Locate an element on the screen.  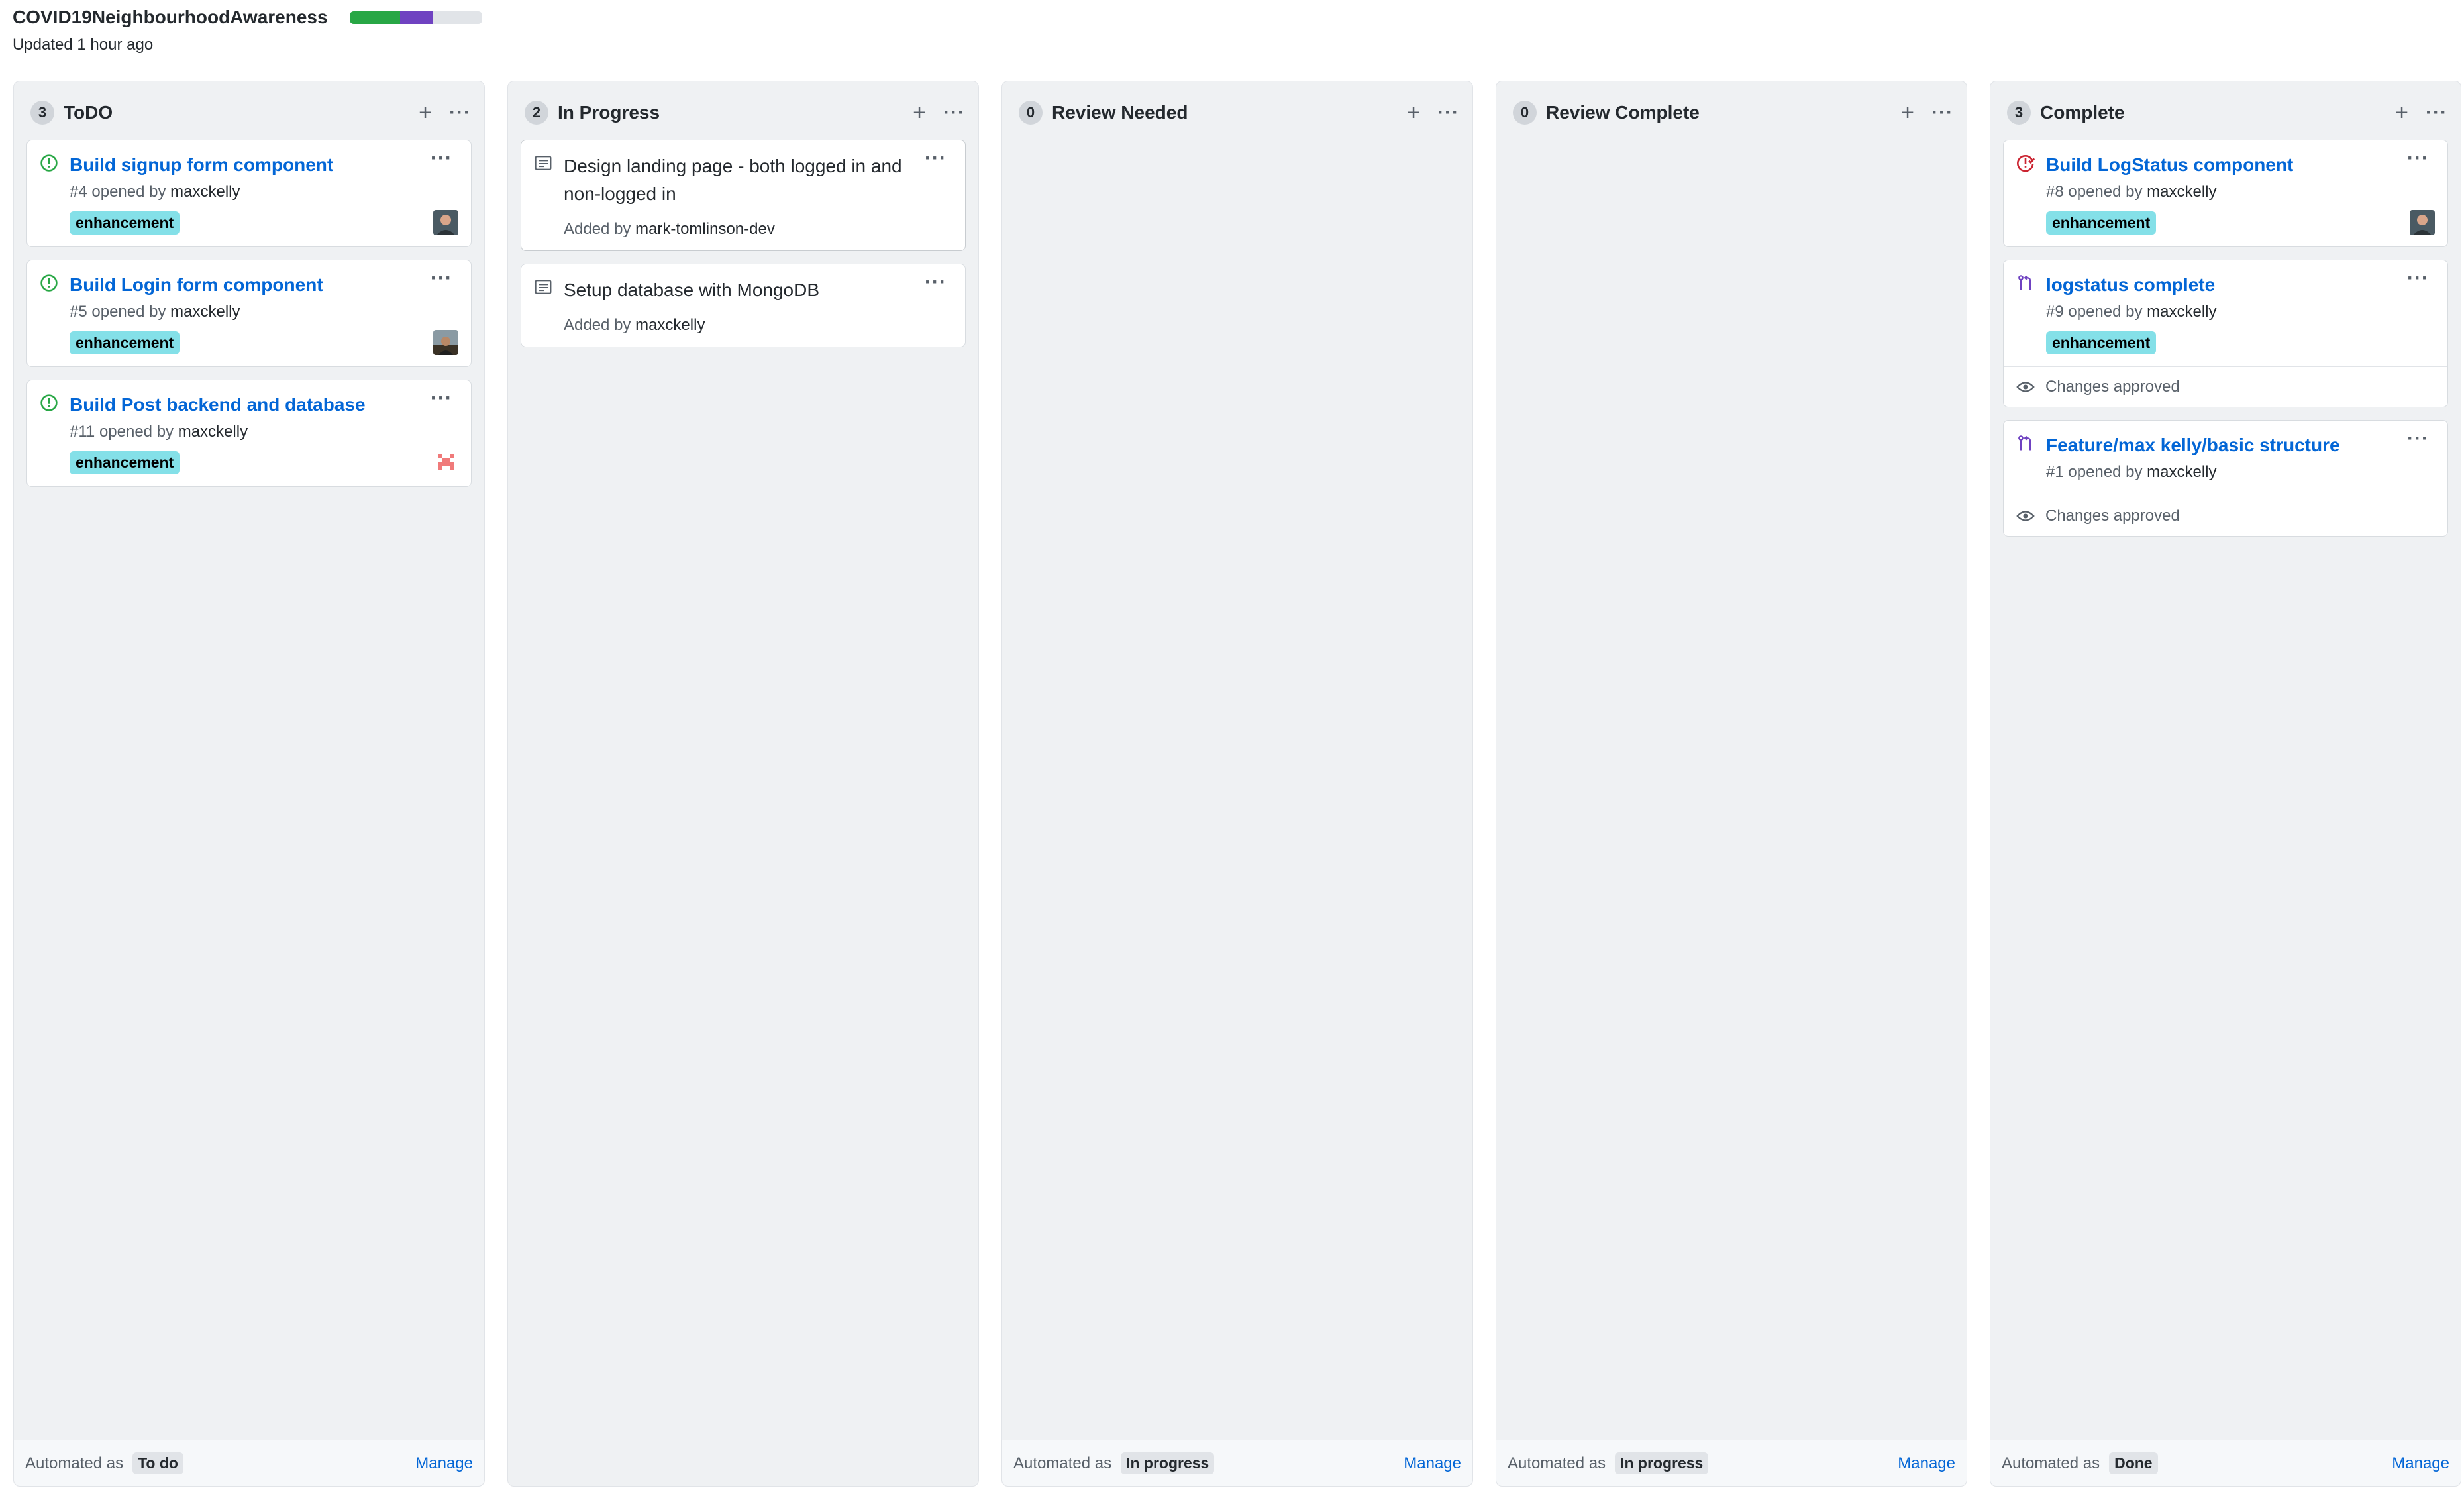
issue-opened-icon is located at coordinates (49, 283).